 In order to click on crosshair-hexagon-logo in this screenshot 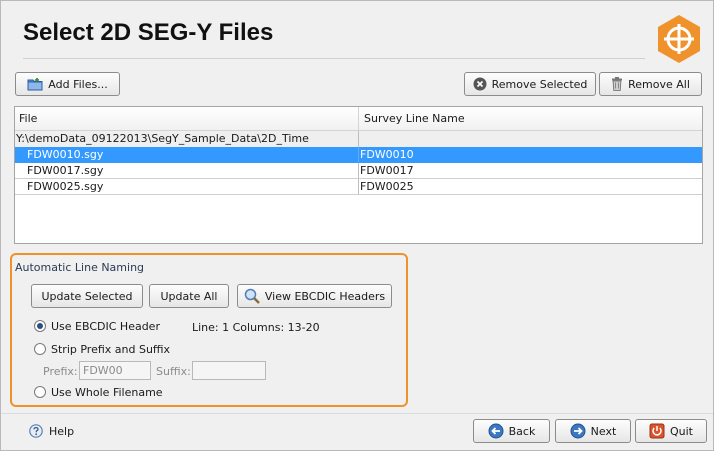, I will do `click(679, 39)`.